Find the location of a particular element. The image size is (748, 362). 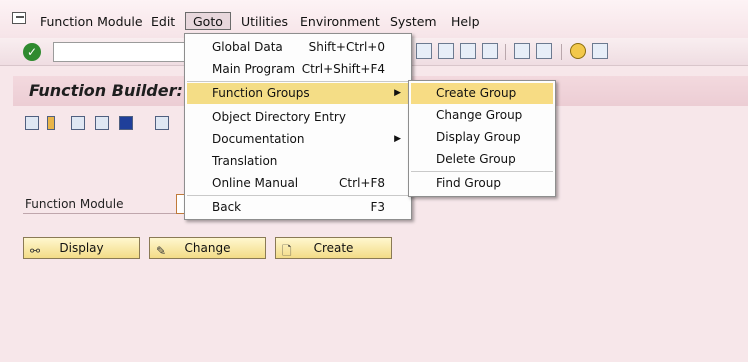

menu-edit: Edit is located at coordinates (163, 22).